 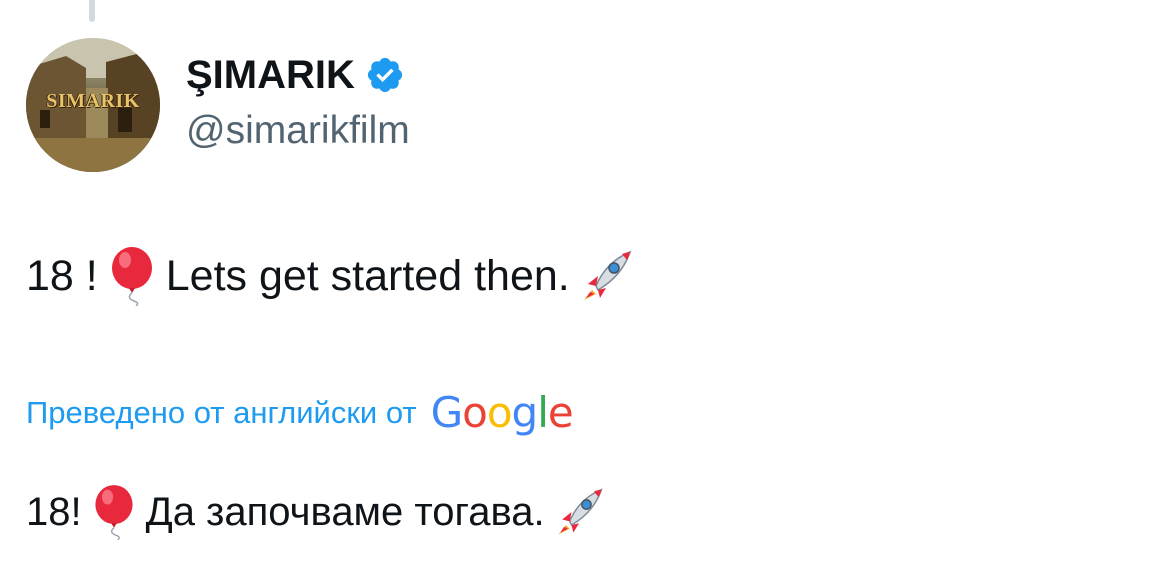 What do you see at coordinates (270, 75) in the screenshot?
I see `display-name-text: ŞIMARIK` at bounding box center [270, 75].